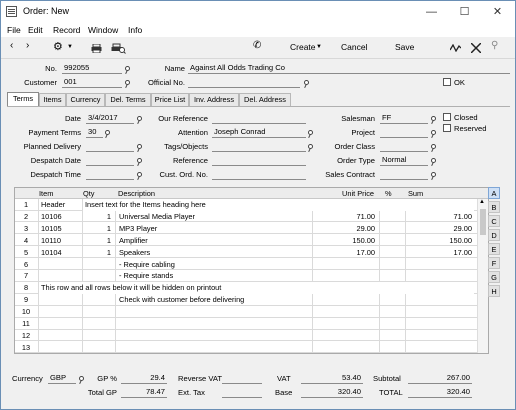  What do you see at coordinates (96, 48) in the screenshot?
I see `print-icon` at bounding box center [96, 48].